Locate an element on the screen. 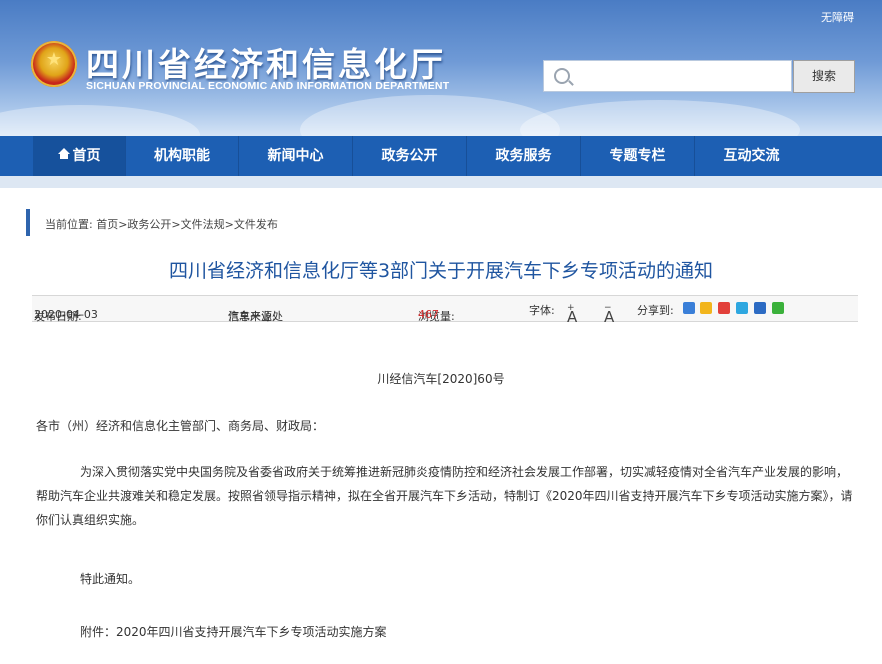 This screenshot has width=882, height=664. nav-item-topics: 专题专栏 is located at coordinates (637, 156).